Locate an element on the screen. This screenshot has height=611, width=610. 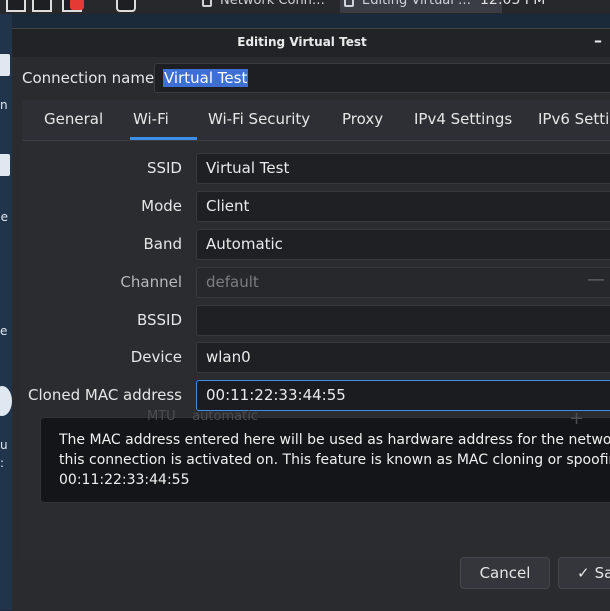
band-label: Band is located at coordinates (162, 244).